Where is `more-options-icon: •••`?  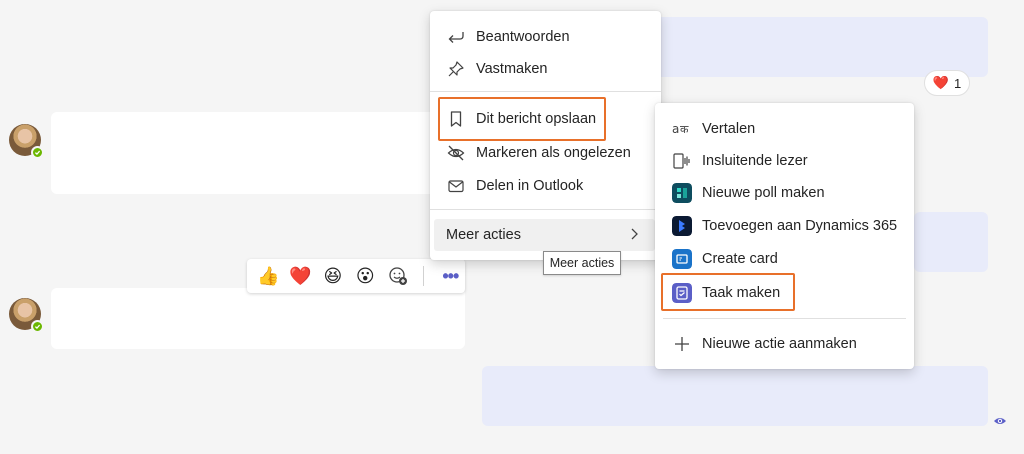
more-options-icon: ••• is located at coordinates (450, 276).